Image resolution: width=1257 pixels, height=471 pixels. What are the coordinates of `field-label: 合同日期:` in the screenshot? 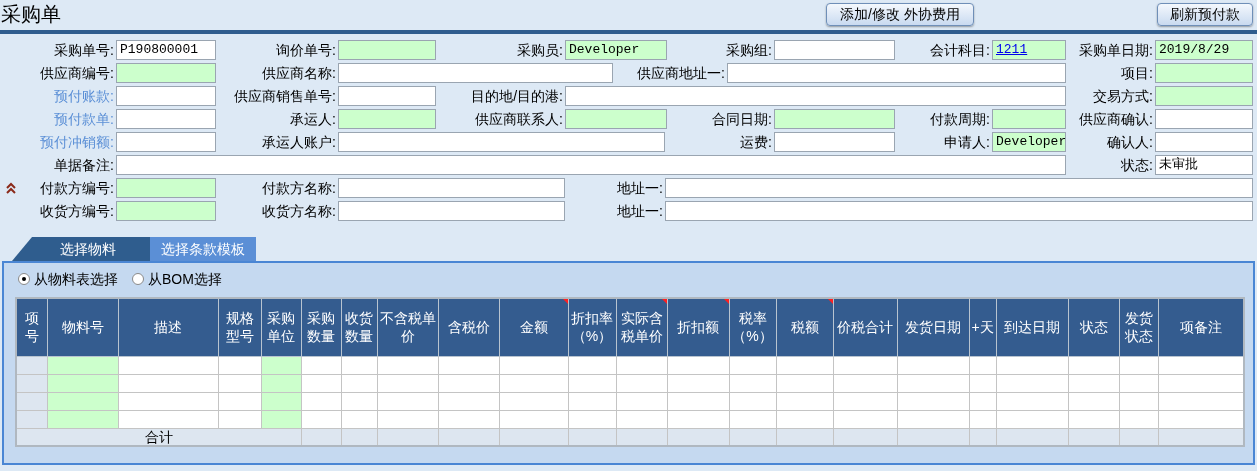 It's located at (742, 119).